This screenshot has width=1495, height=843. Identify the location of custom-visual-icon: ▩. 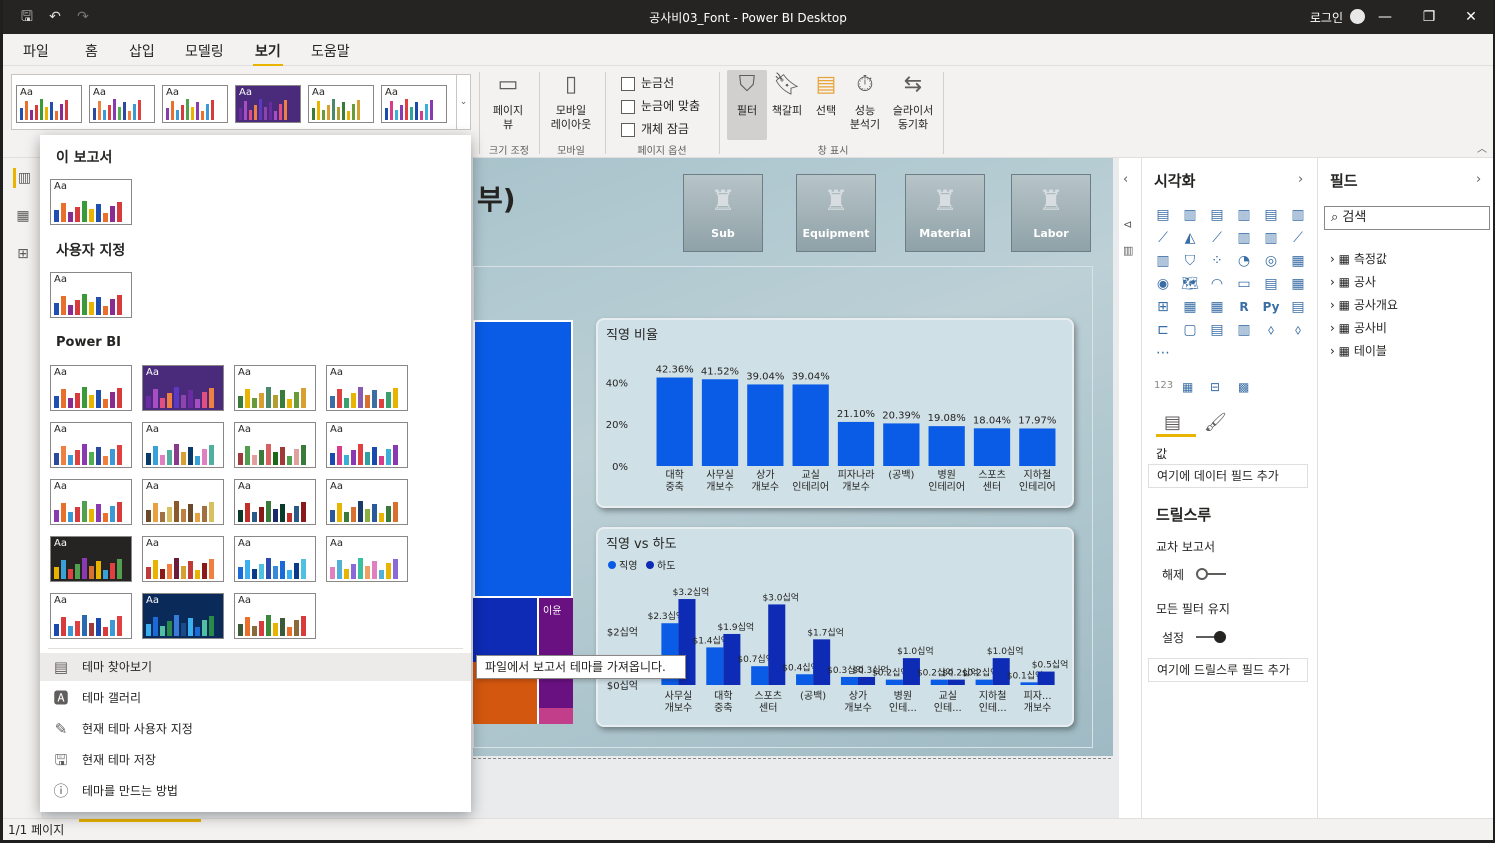
(1243, 387).